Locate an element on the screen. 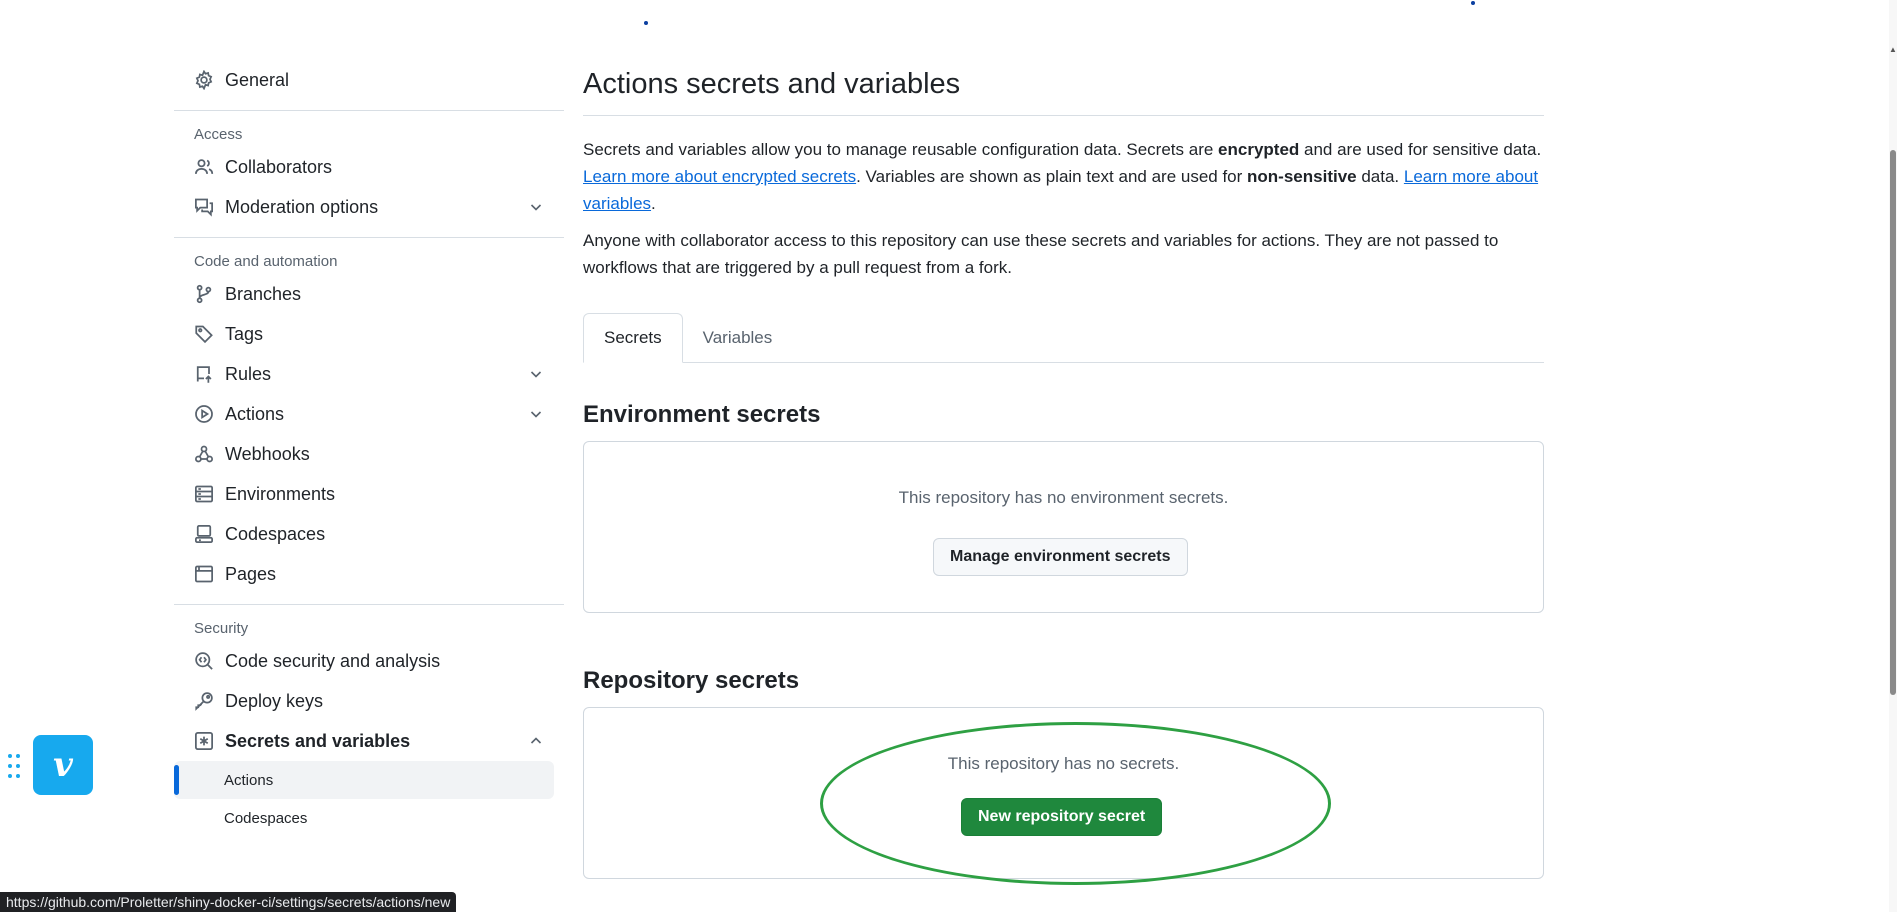  tab-variables: Variables is located at coordinates (738, 337).